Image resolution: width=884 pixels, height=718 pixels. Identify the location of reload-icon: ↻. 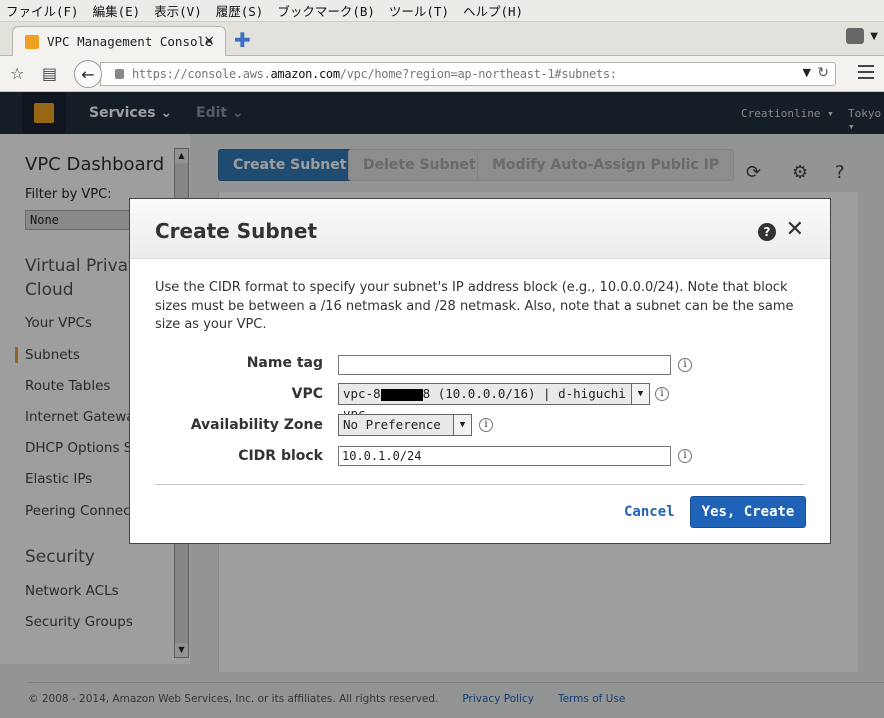
(823, 73).